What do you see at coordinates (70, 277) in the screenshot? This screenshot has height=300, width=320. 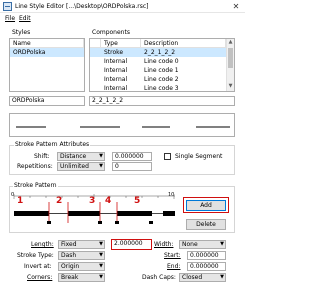 I see `corners-value: Break` at bounding box center [70, 277].